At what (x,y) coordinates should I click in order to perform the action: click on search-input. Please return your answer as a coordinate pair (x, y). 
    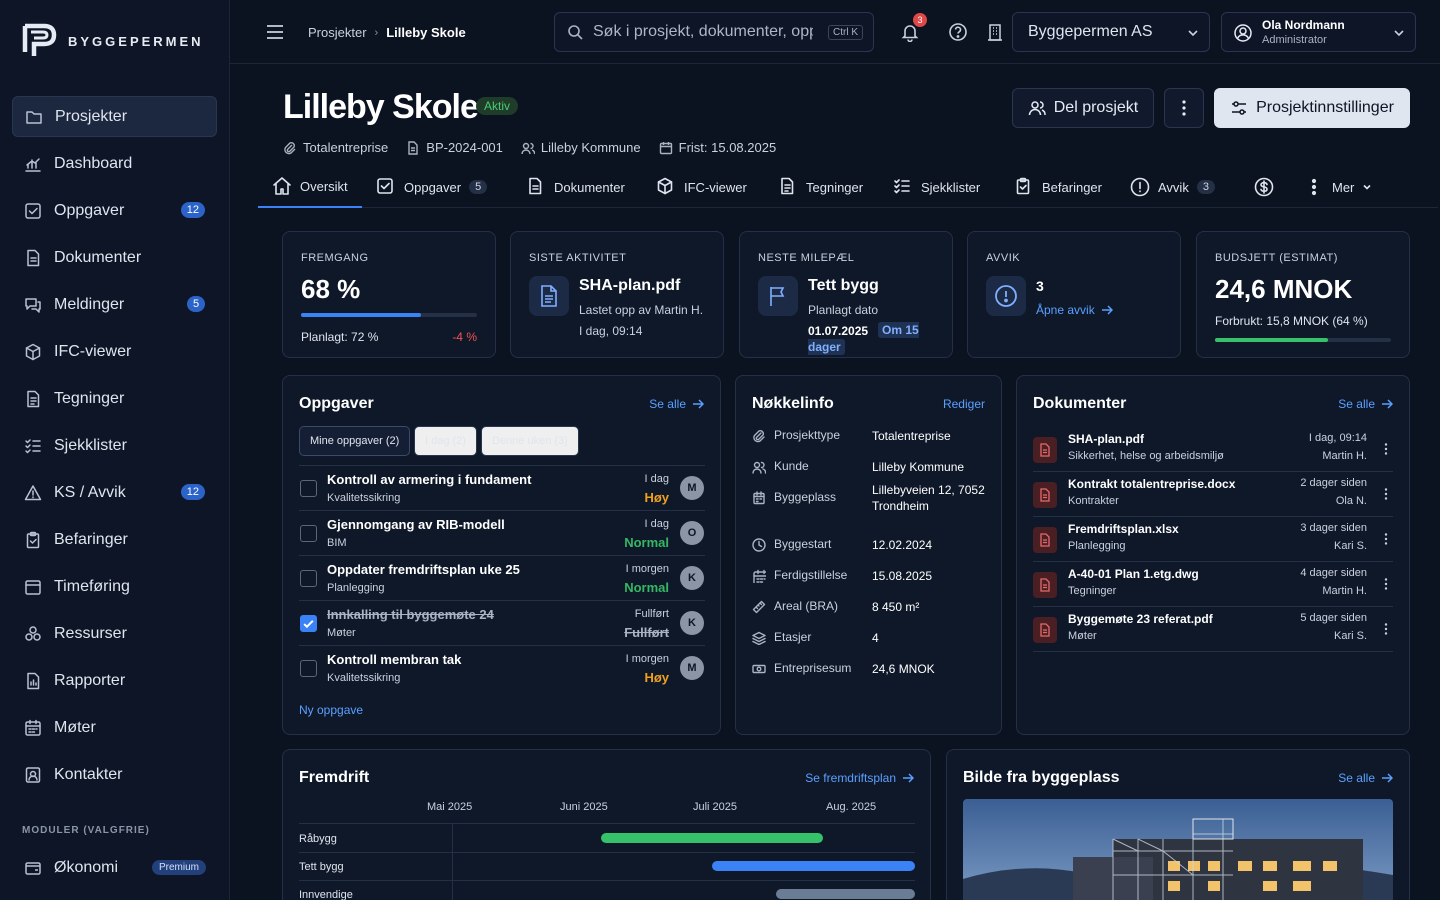
    Looking at the image, I should click on (703, 32).